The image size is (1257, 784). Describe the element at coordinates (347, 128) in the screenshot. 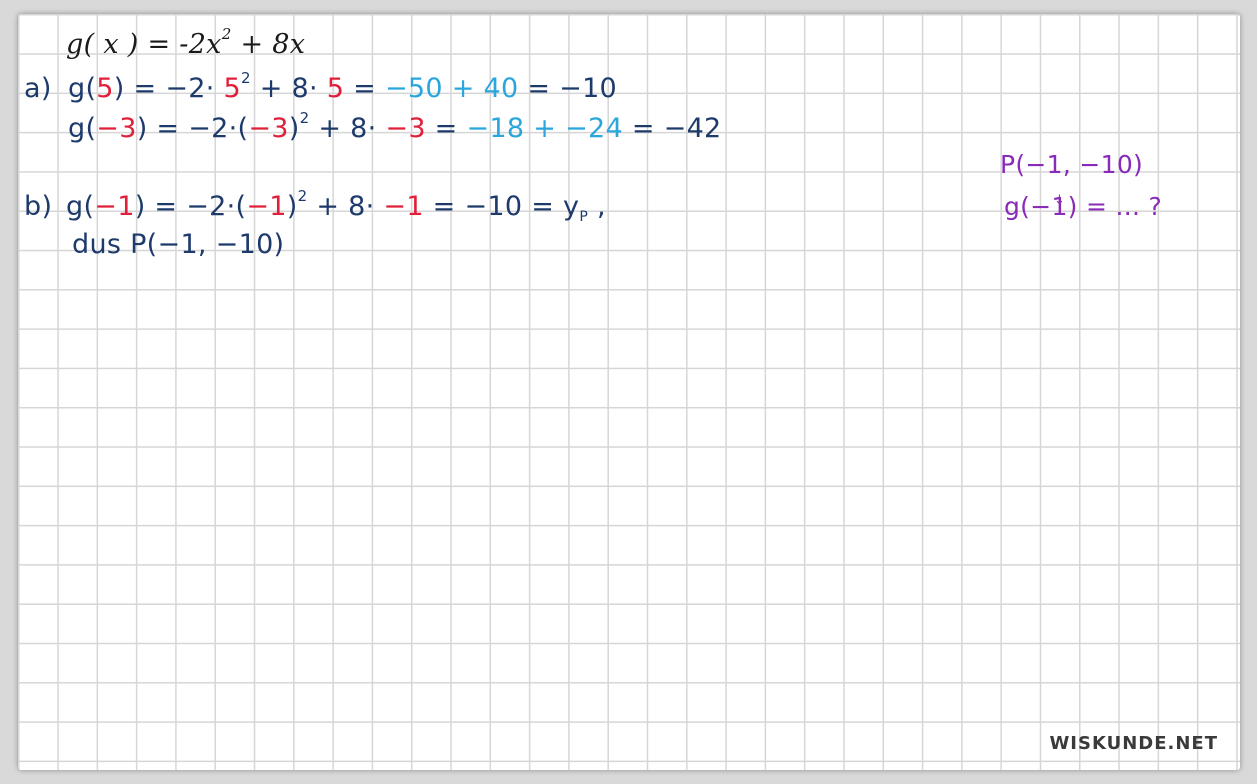

I see `a2-mid: + 8·` at that location.